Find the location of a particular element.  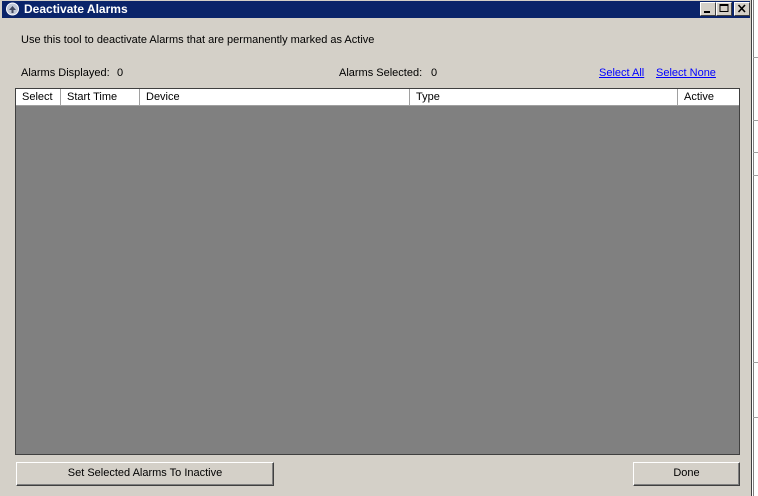

window-title: Deactivate Alarms is located at coordinates (76, 9).